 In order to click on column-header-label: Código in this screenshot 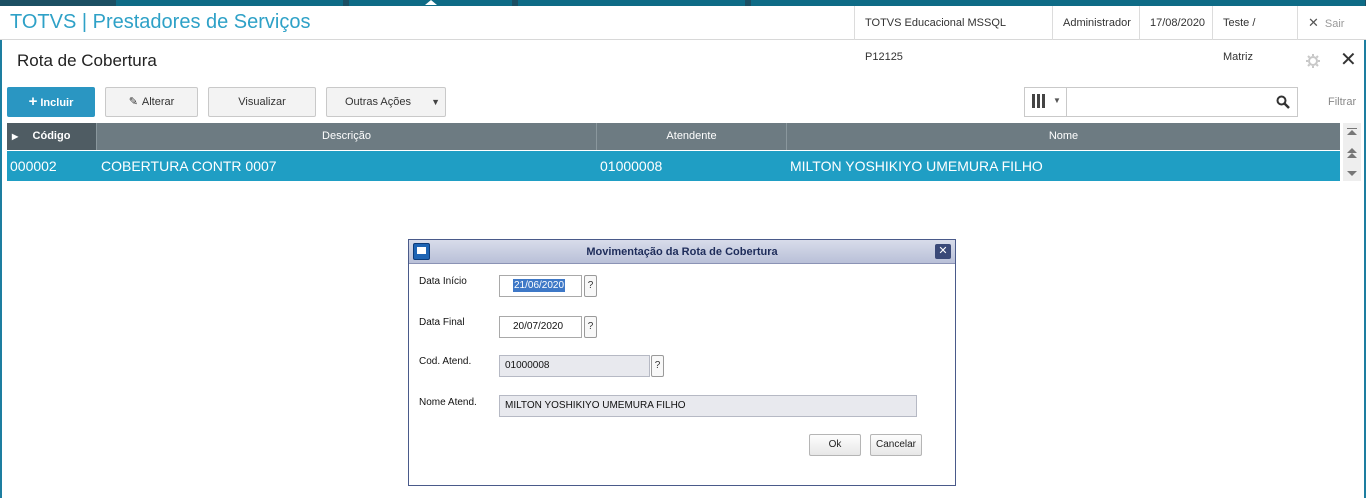, I will do `click(51, 136)`.